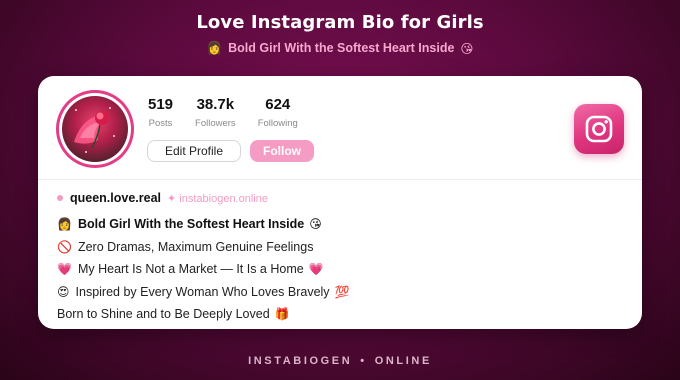 This screenshot has height=380, width=680. What do you see at coordinates (342, 198) in the screenshot?
I see `username-row: queen.love.real ✦ instabiogen.online` at bounding box center [342, 198].